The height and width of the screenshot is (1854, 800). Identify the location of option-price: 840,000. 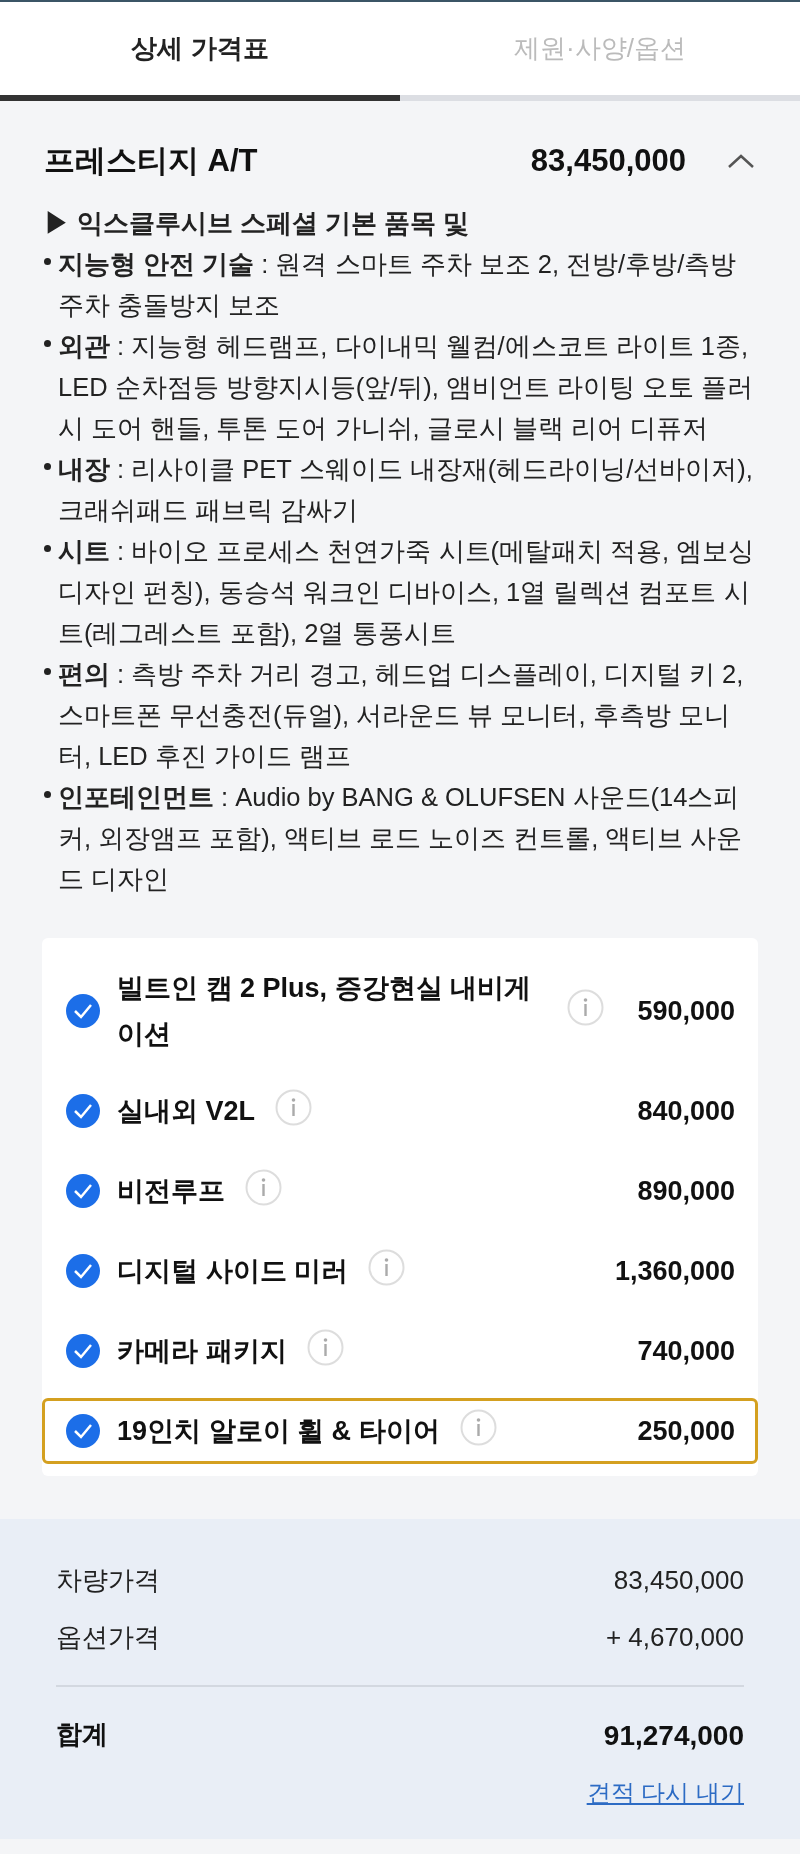
(686, 1111).